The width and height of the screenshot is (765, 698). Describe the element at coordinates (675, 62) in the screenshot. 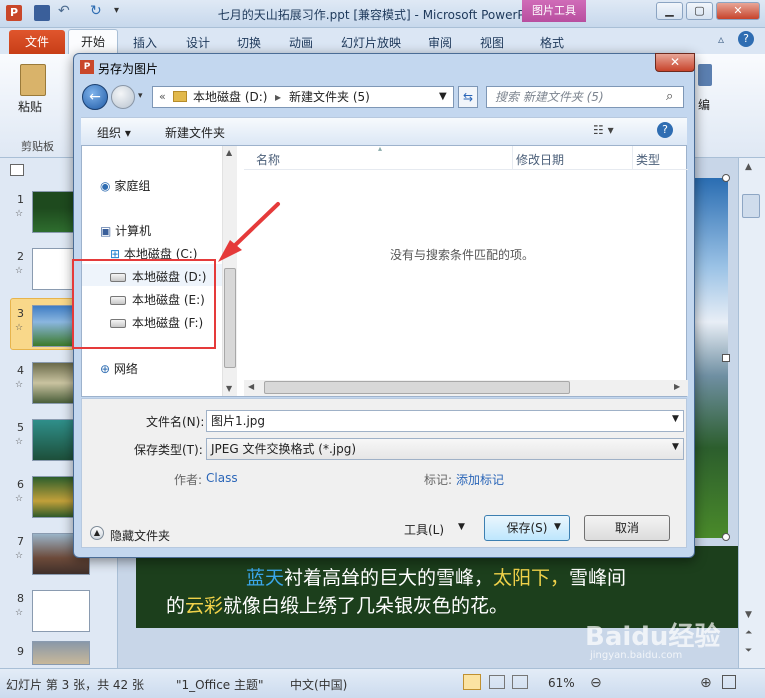

I see `dialog-close-button: ✕` at that location.